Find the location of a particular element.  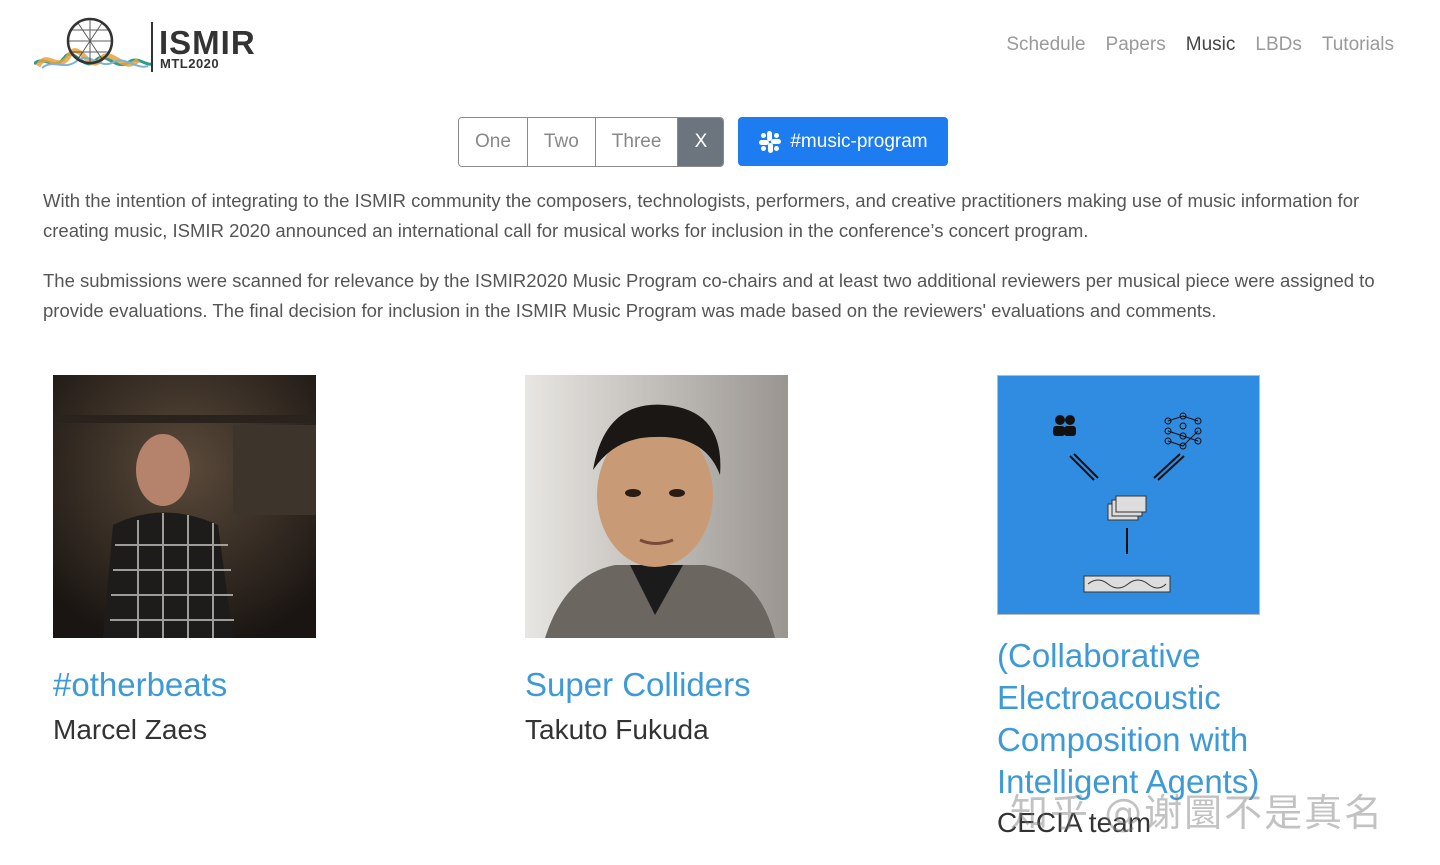

work-author: Takuto Fukuda is located at coordinates (617, 729).